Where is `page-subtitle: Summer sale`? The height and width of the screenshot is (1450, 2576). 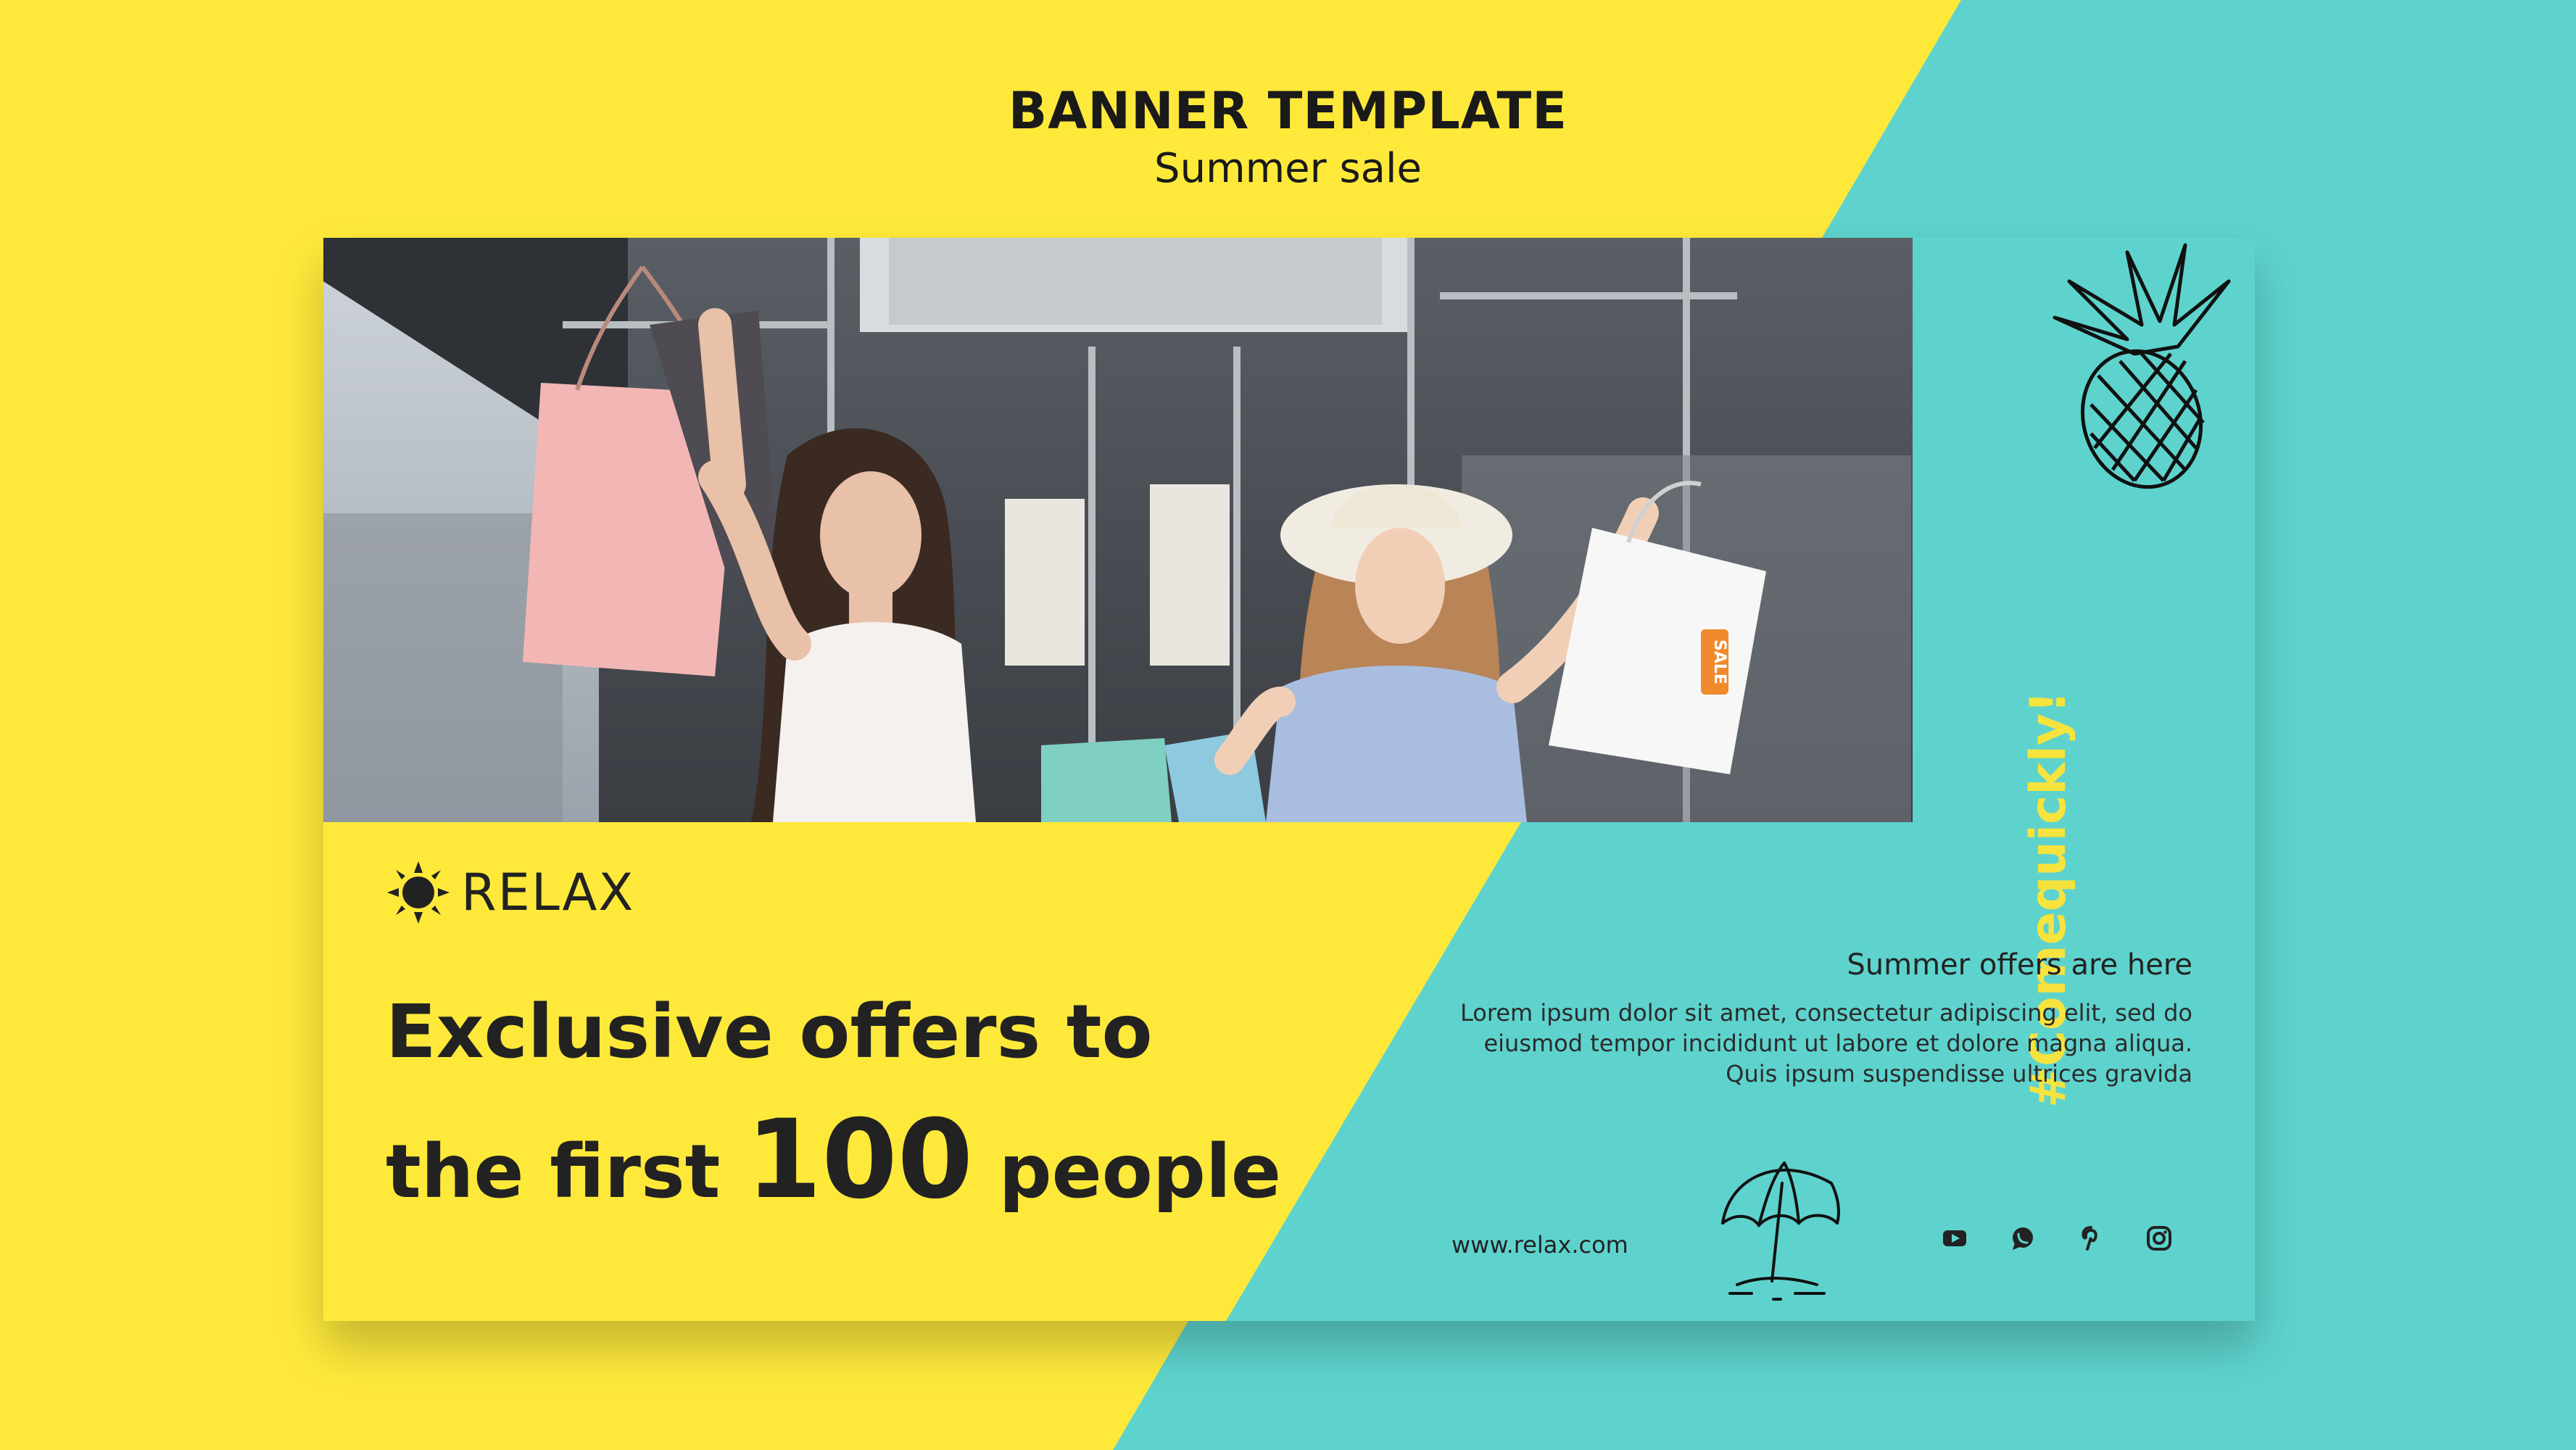 page-subtitle: Summer sale is located at coordinates (1288, 168).